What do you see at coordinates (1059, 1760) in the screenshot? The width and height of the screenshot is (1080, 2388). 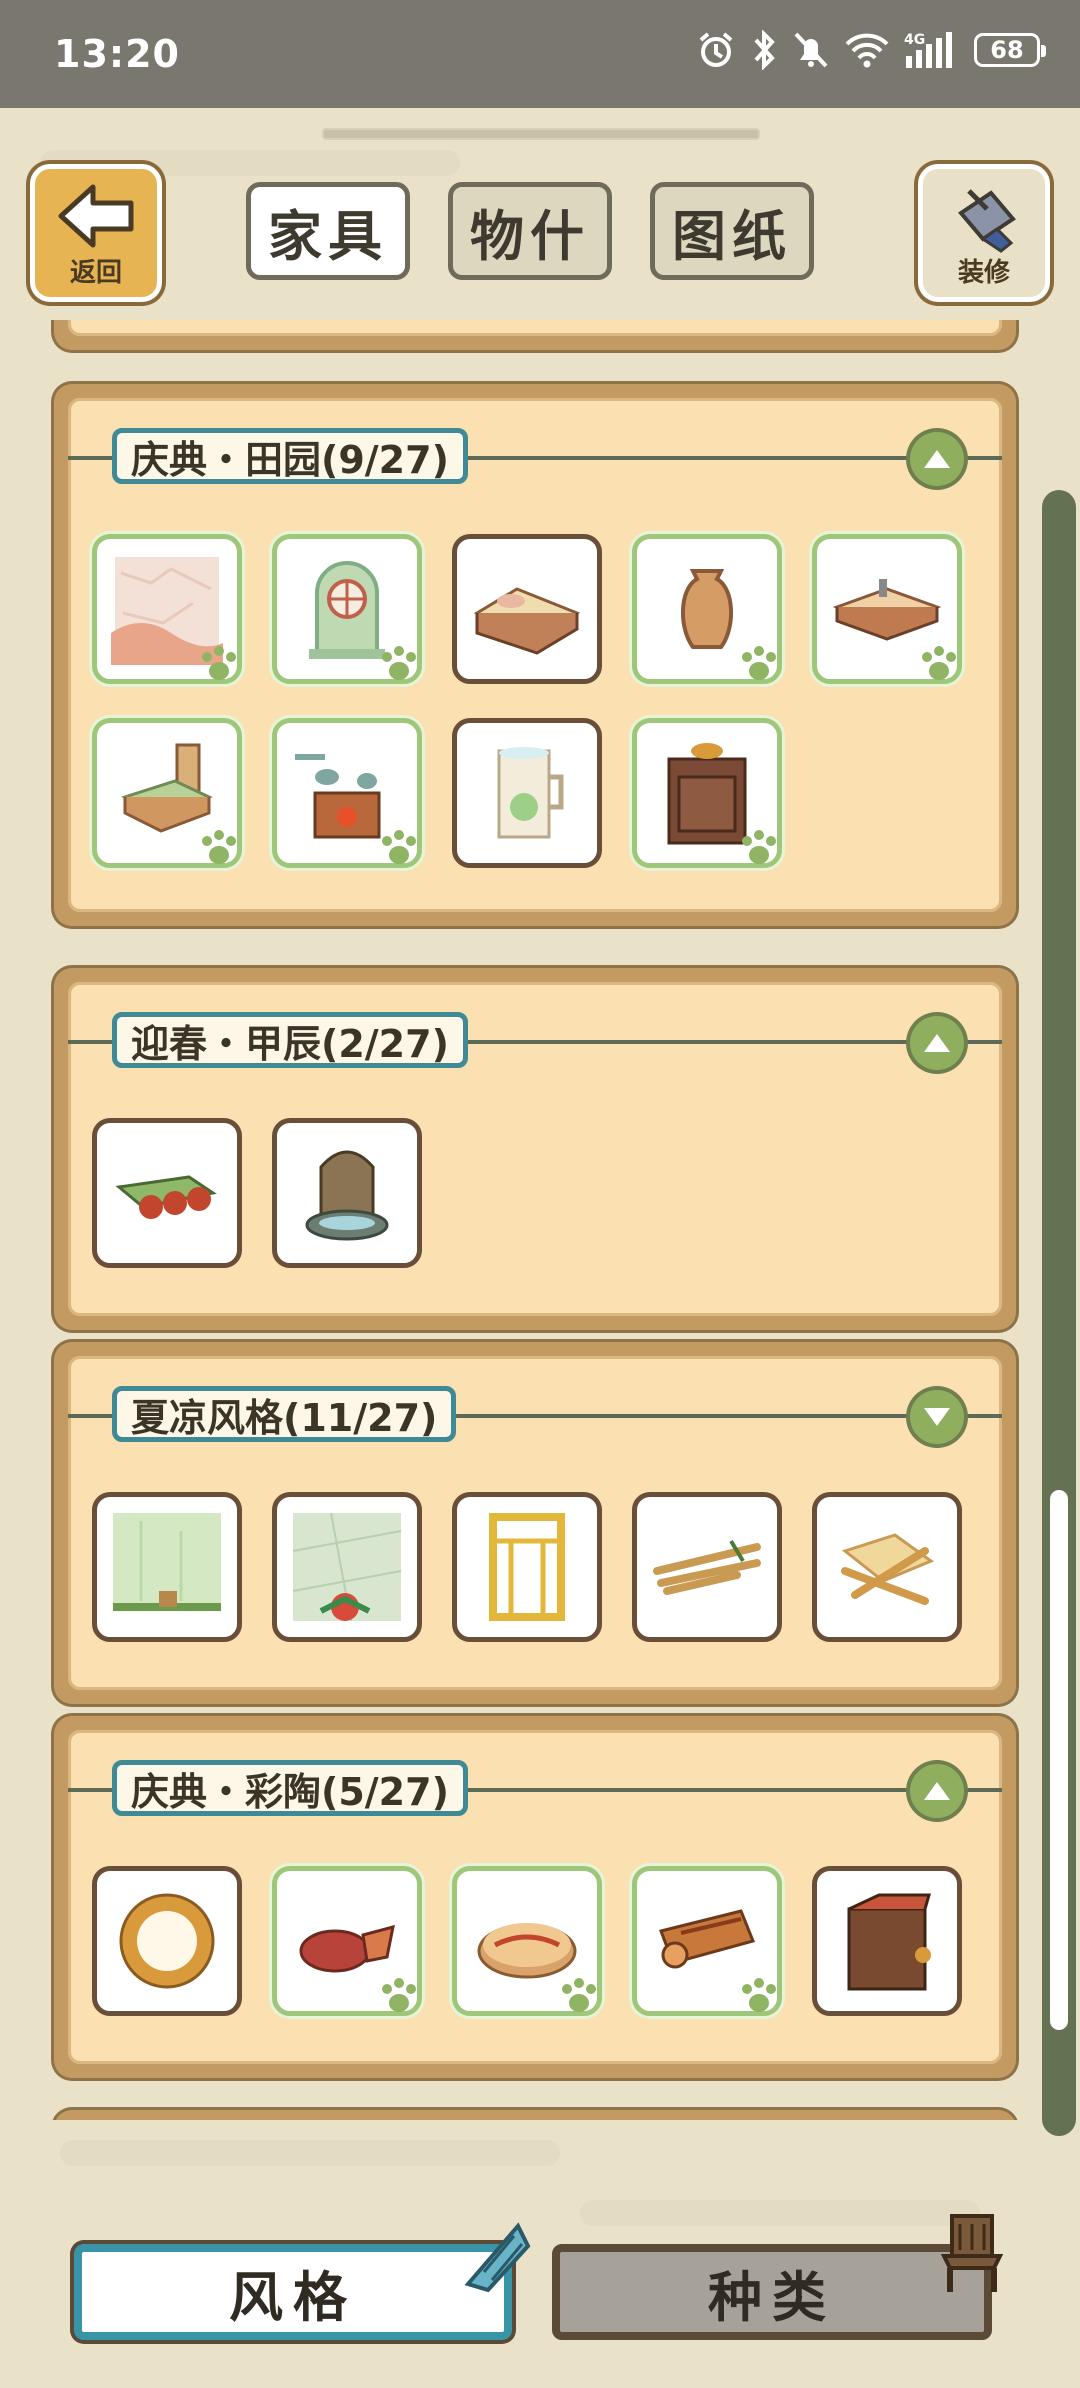 I see `scrollbar-thumb` at bounding box center [1059, 1760].